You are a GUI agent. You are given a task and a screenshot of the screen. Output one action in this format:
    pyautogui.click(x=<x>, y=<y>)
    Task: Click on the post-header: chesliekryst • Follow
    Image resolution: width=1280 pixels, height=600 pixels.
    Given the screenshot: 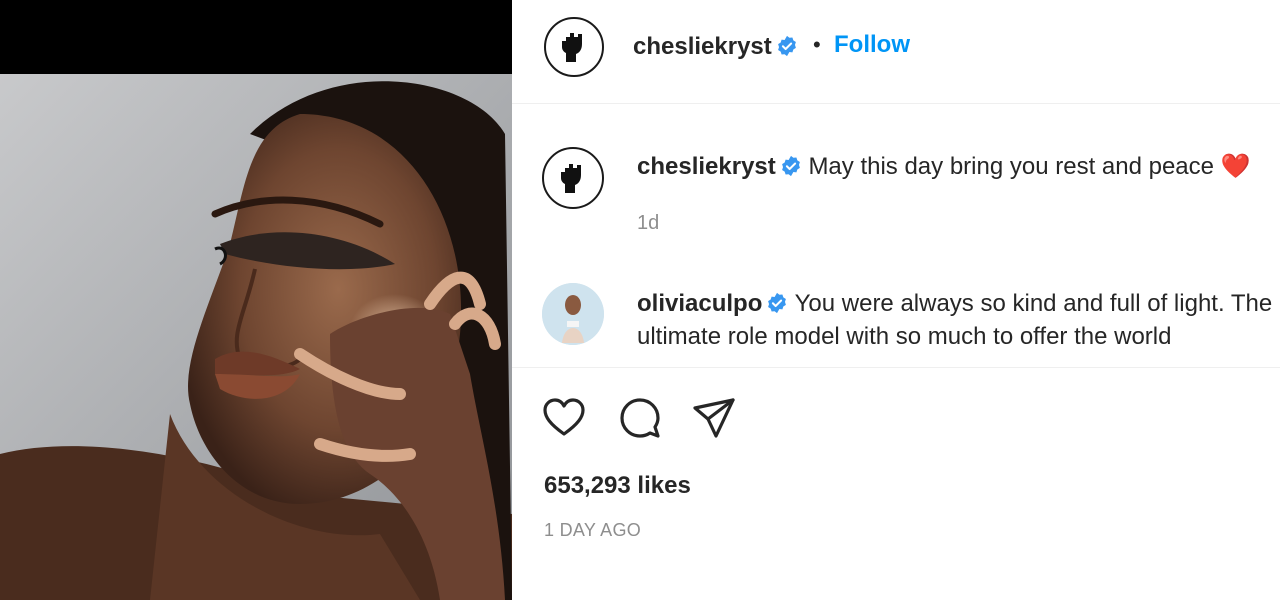 What is the action you would take?
    pyautogui.click(x=896, y=52)
    